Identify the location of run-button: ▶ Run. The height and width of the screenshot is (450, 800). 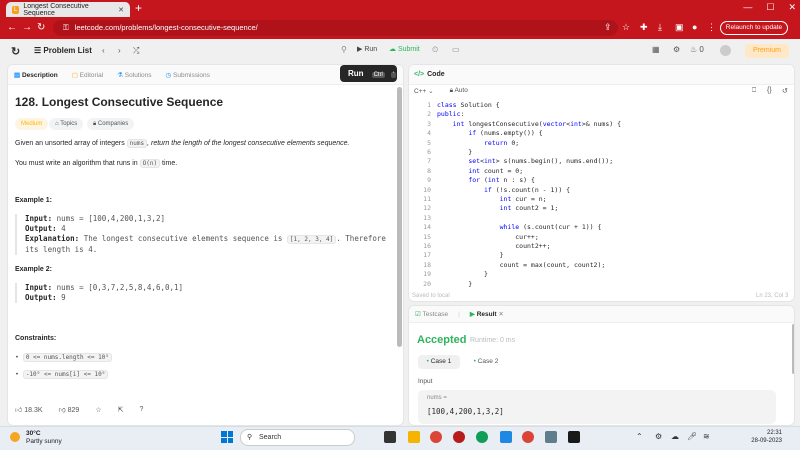
(367, 49).